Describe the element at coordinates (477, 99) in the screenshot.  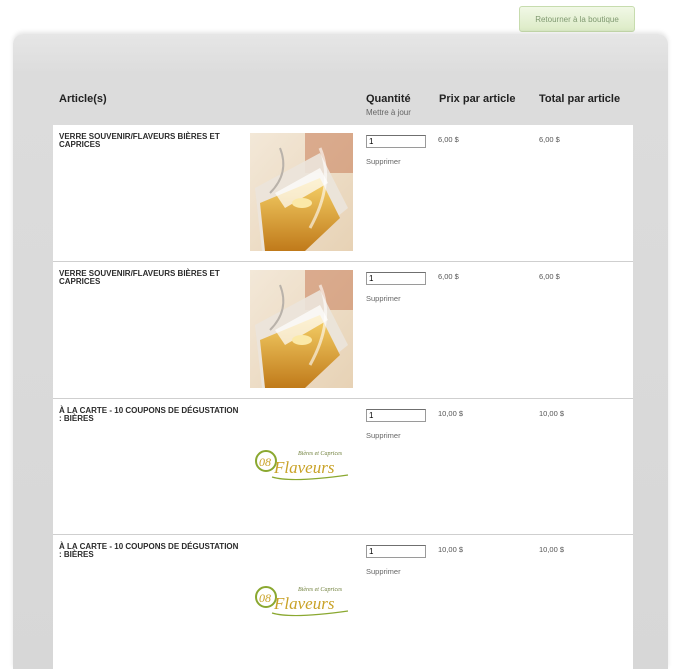
I see `header-unit-price: Prix par article` at that location.